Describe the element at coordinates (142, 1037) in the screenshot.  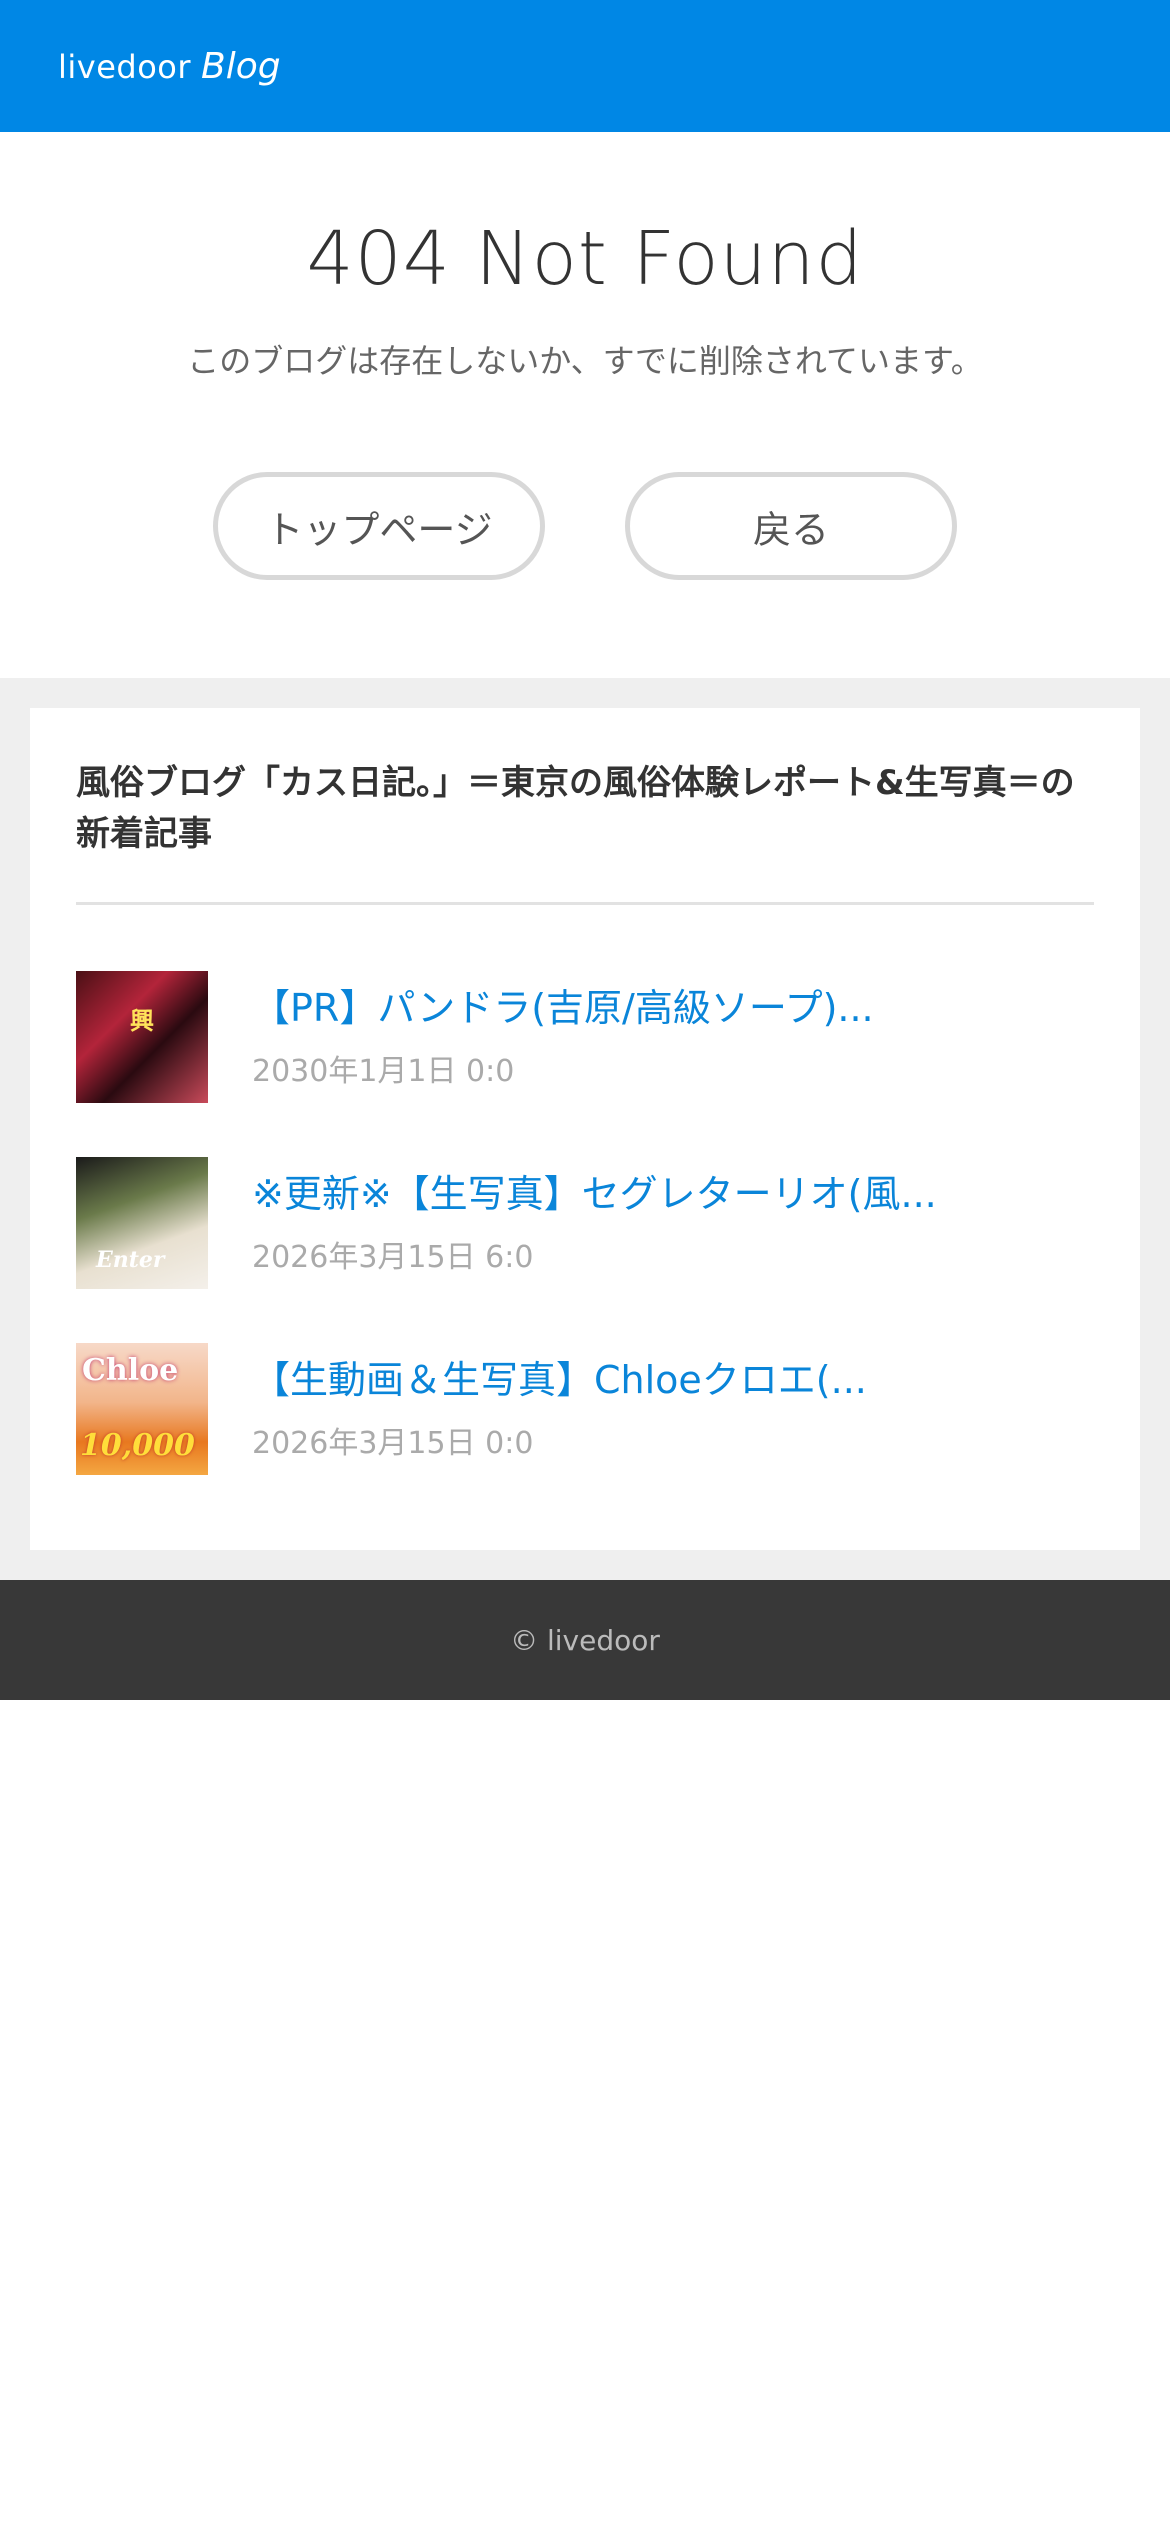
I see `article-thumbnail: 興` at that location.